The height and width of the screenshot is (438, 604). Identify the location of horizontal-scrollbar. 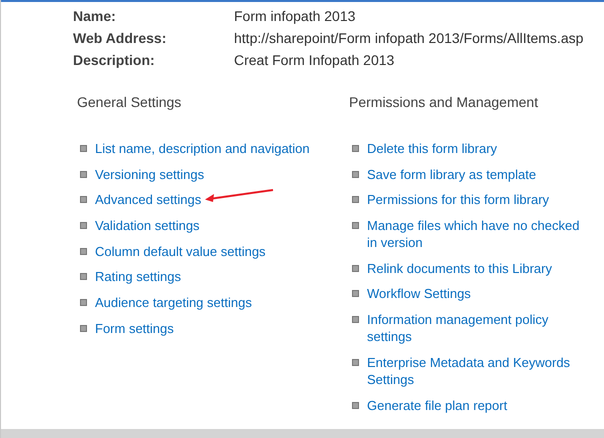
(302, 433).